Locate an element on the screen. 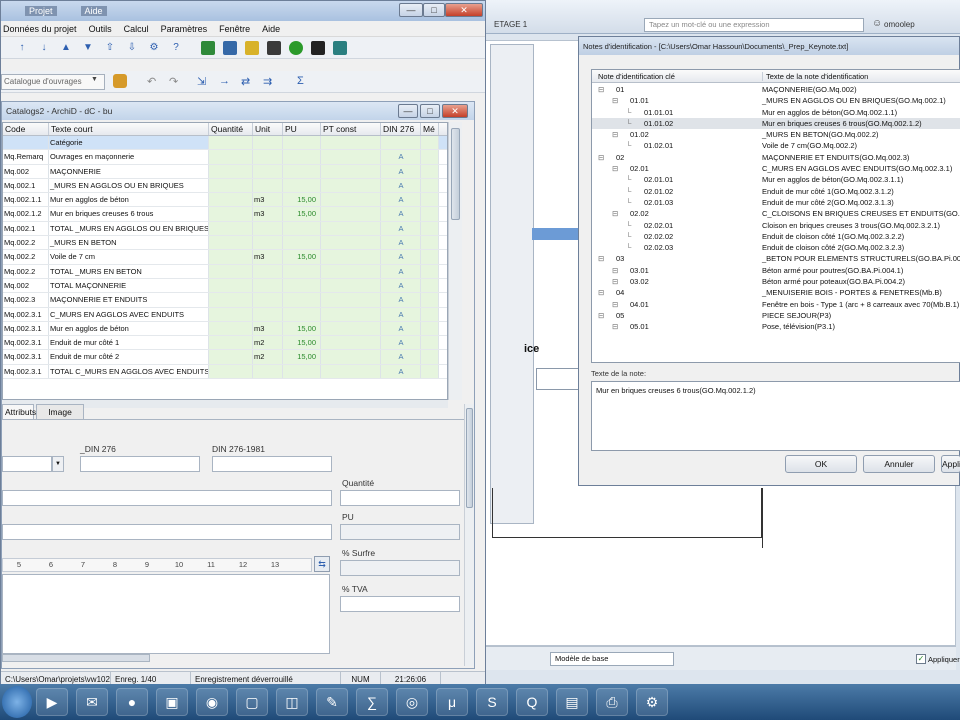 Image resolution: width=960 pixels, height=720 pixels. left-combo-chevron-icon: ▼ is located at coordinates (58, 464).